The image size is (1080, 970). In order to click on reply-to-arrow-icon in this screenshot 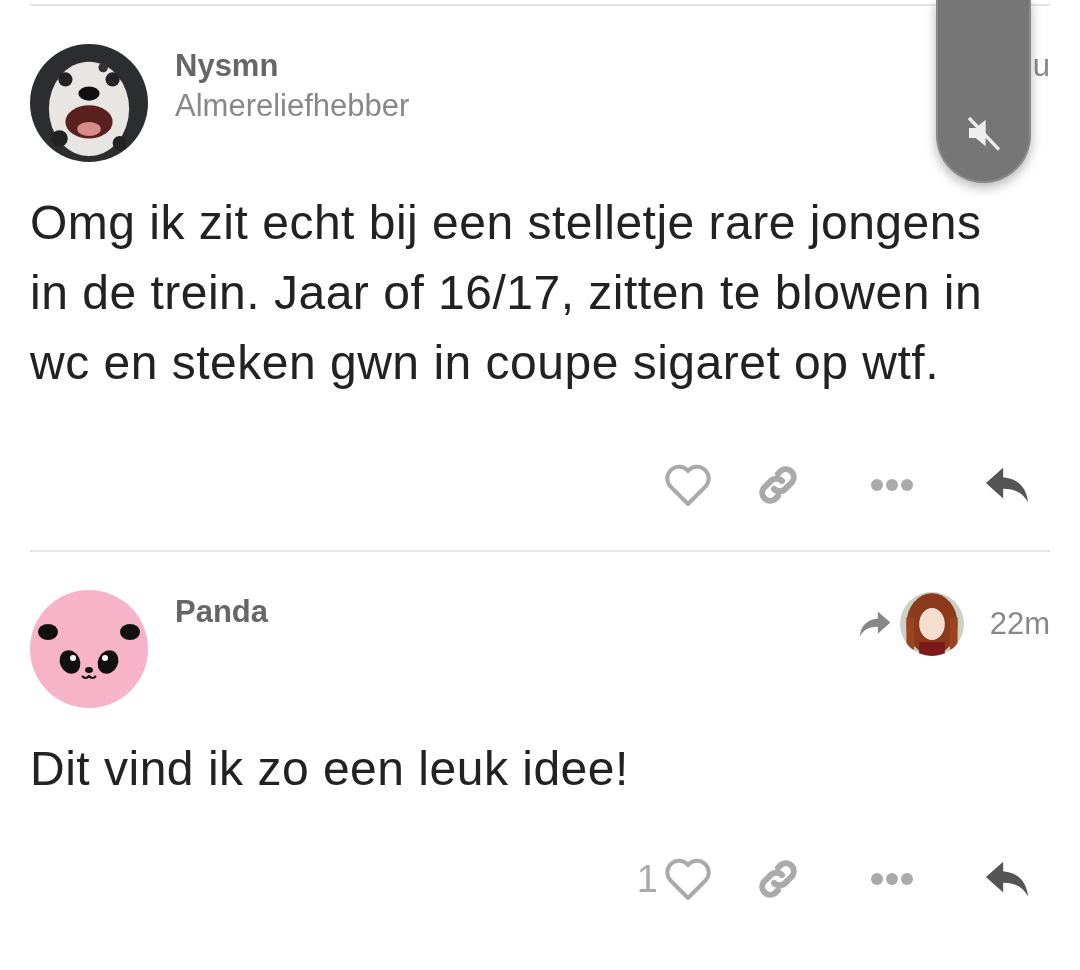, I will do `click(874, 624)`.